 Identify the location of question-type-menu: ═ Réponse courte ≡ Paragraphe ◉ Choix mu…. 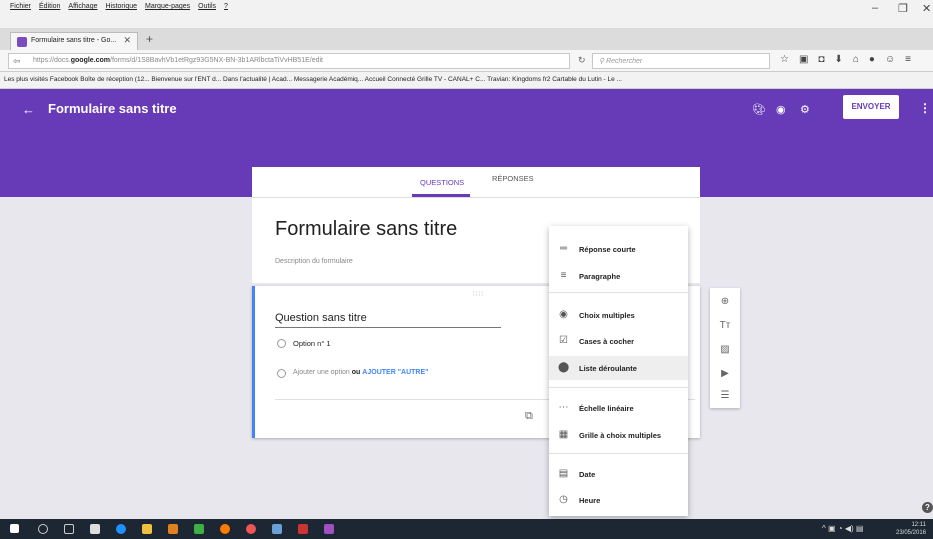
(618, 371).